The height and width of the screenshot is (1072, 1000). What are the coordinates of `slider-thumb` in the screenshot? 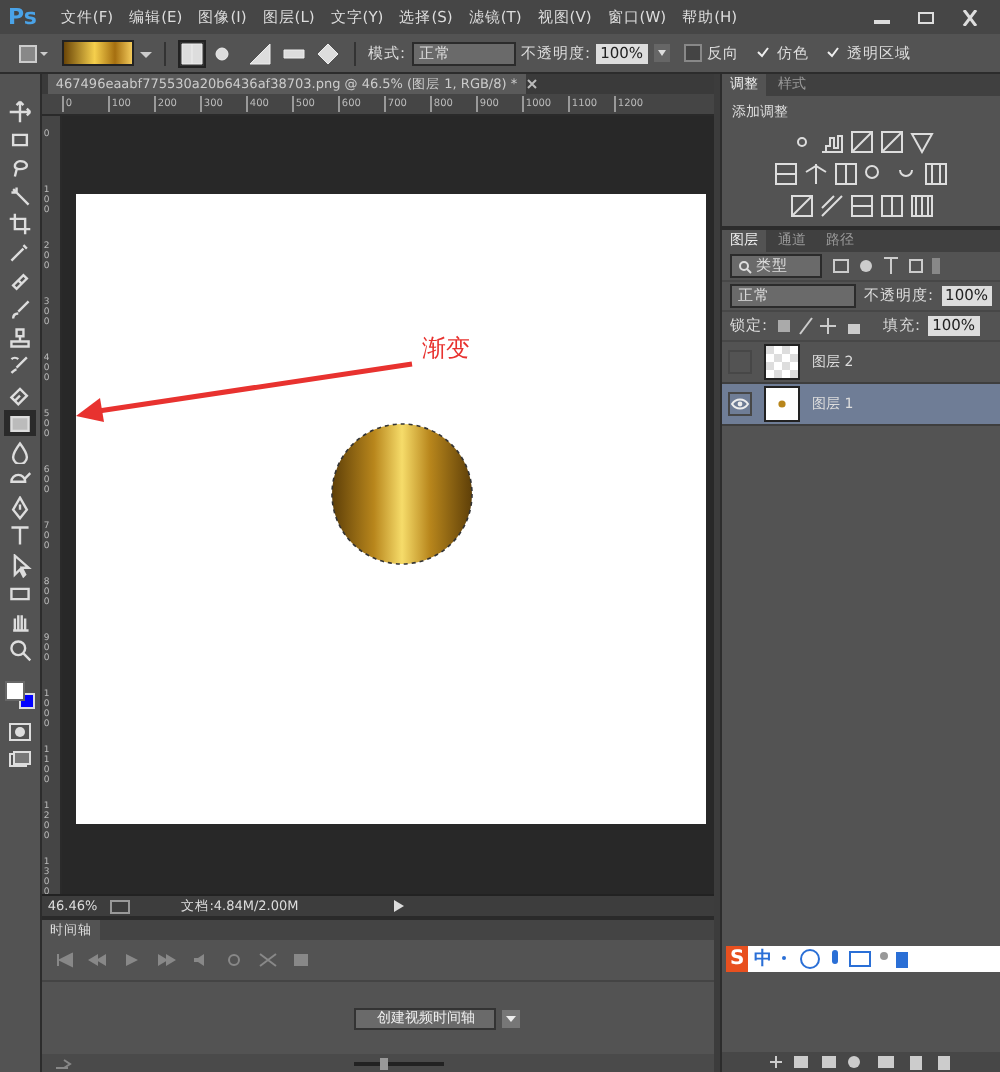 It's located at (384, 1063).